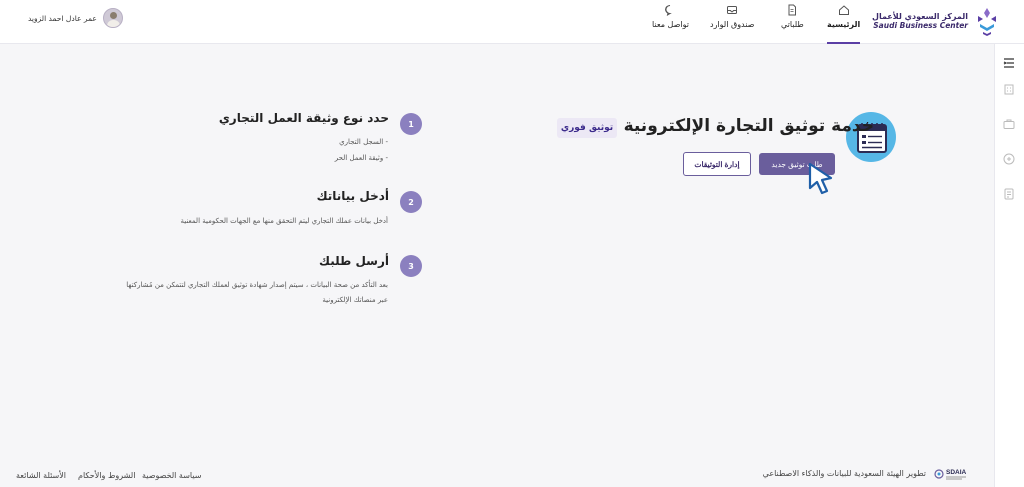 This screenshot has height=487, width=1024. What do you see at coordinates (717, 164) in the screenshot?
I see `manage-certifications-button: إدارة التوثيقات` at bounding box center [717, 164].